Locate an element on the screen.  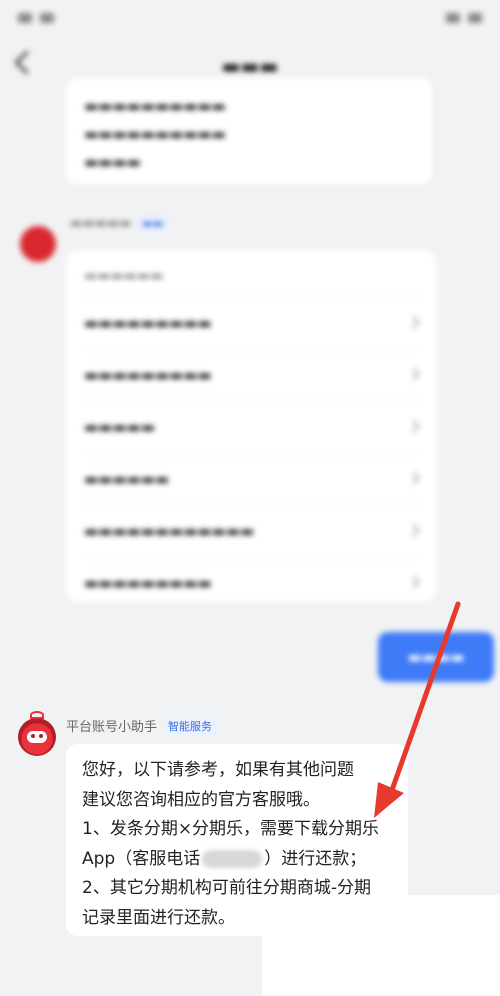
annotation-arrow is located at coordinates (417, 709).